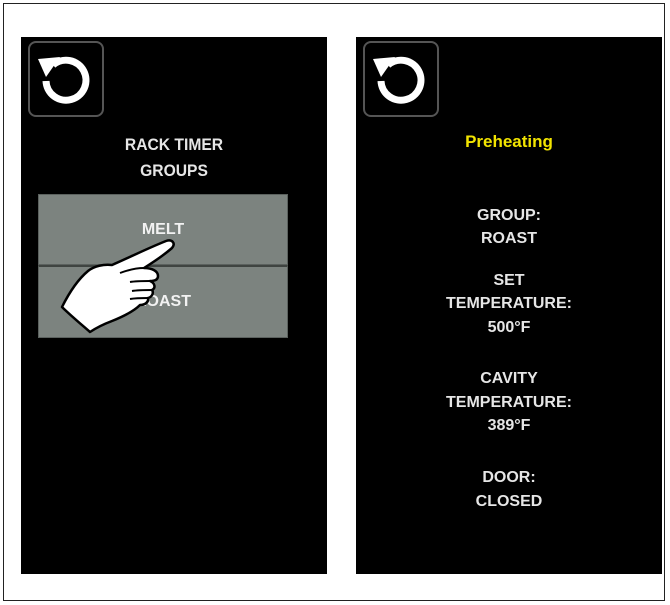  Describe the element at coordinates (509, 327) in the screenshot. I see `set-temp-value: 500°F` at that location.